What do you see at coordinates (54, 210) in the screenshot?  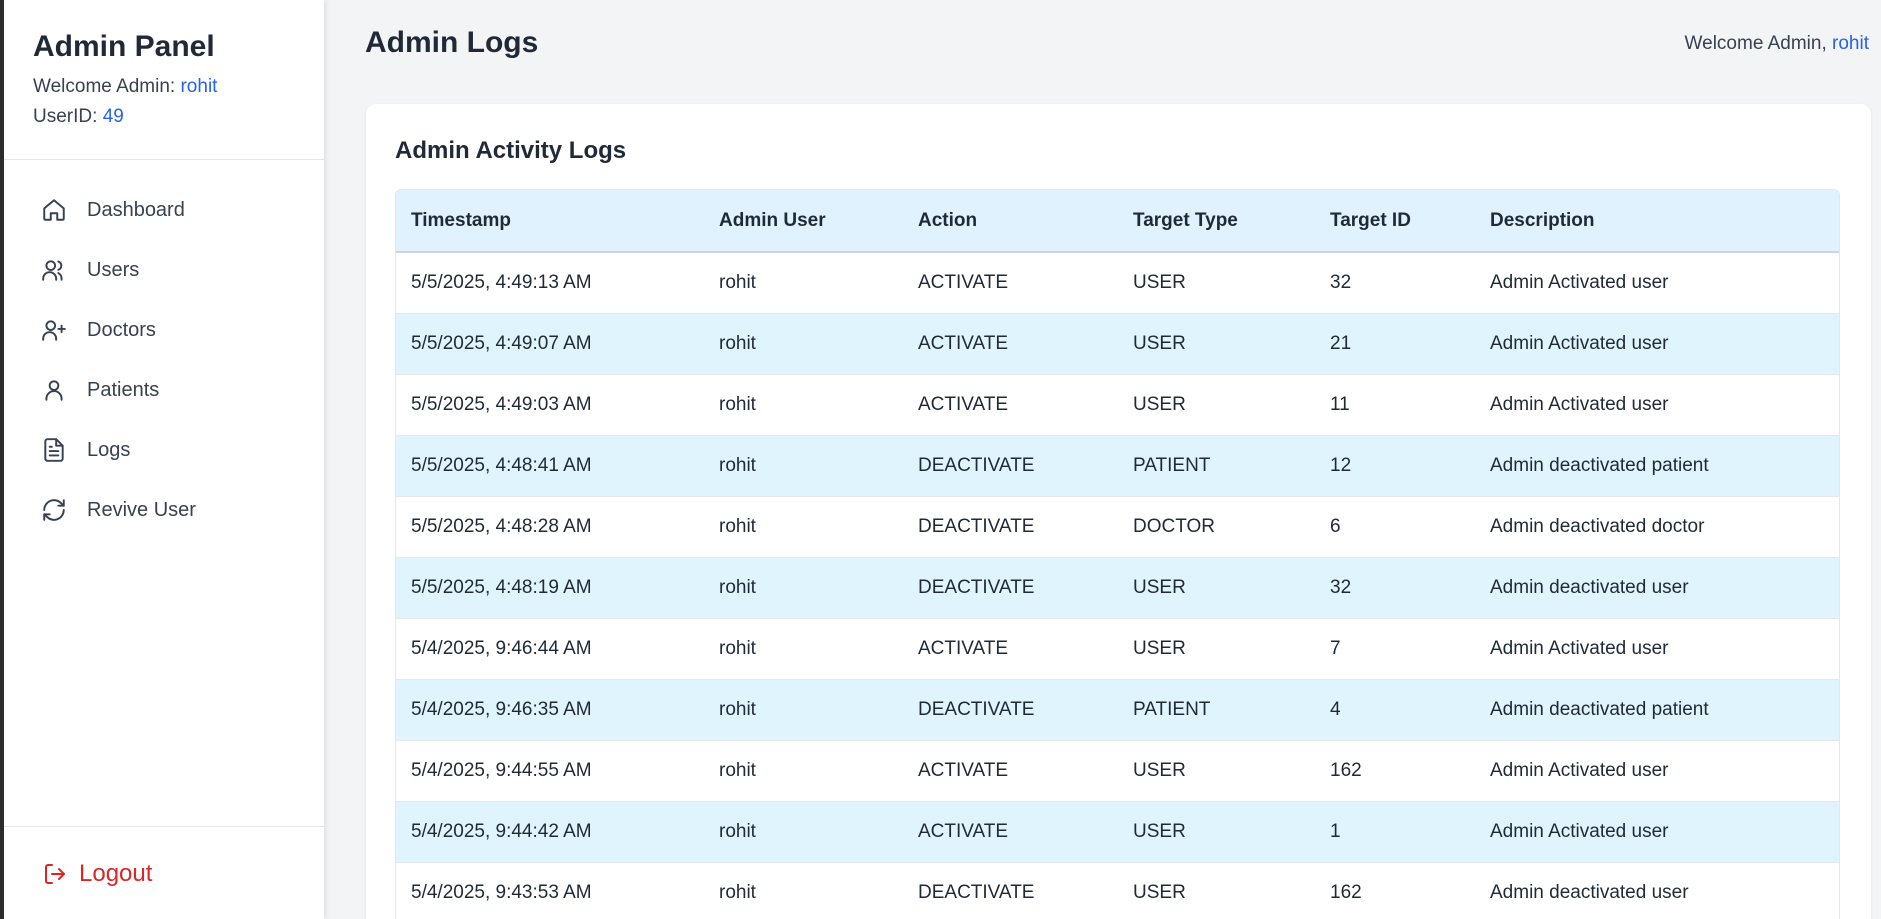 I see `home-icon` at bounding box center [54, 210].